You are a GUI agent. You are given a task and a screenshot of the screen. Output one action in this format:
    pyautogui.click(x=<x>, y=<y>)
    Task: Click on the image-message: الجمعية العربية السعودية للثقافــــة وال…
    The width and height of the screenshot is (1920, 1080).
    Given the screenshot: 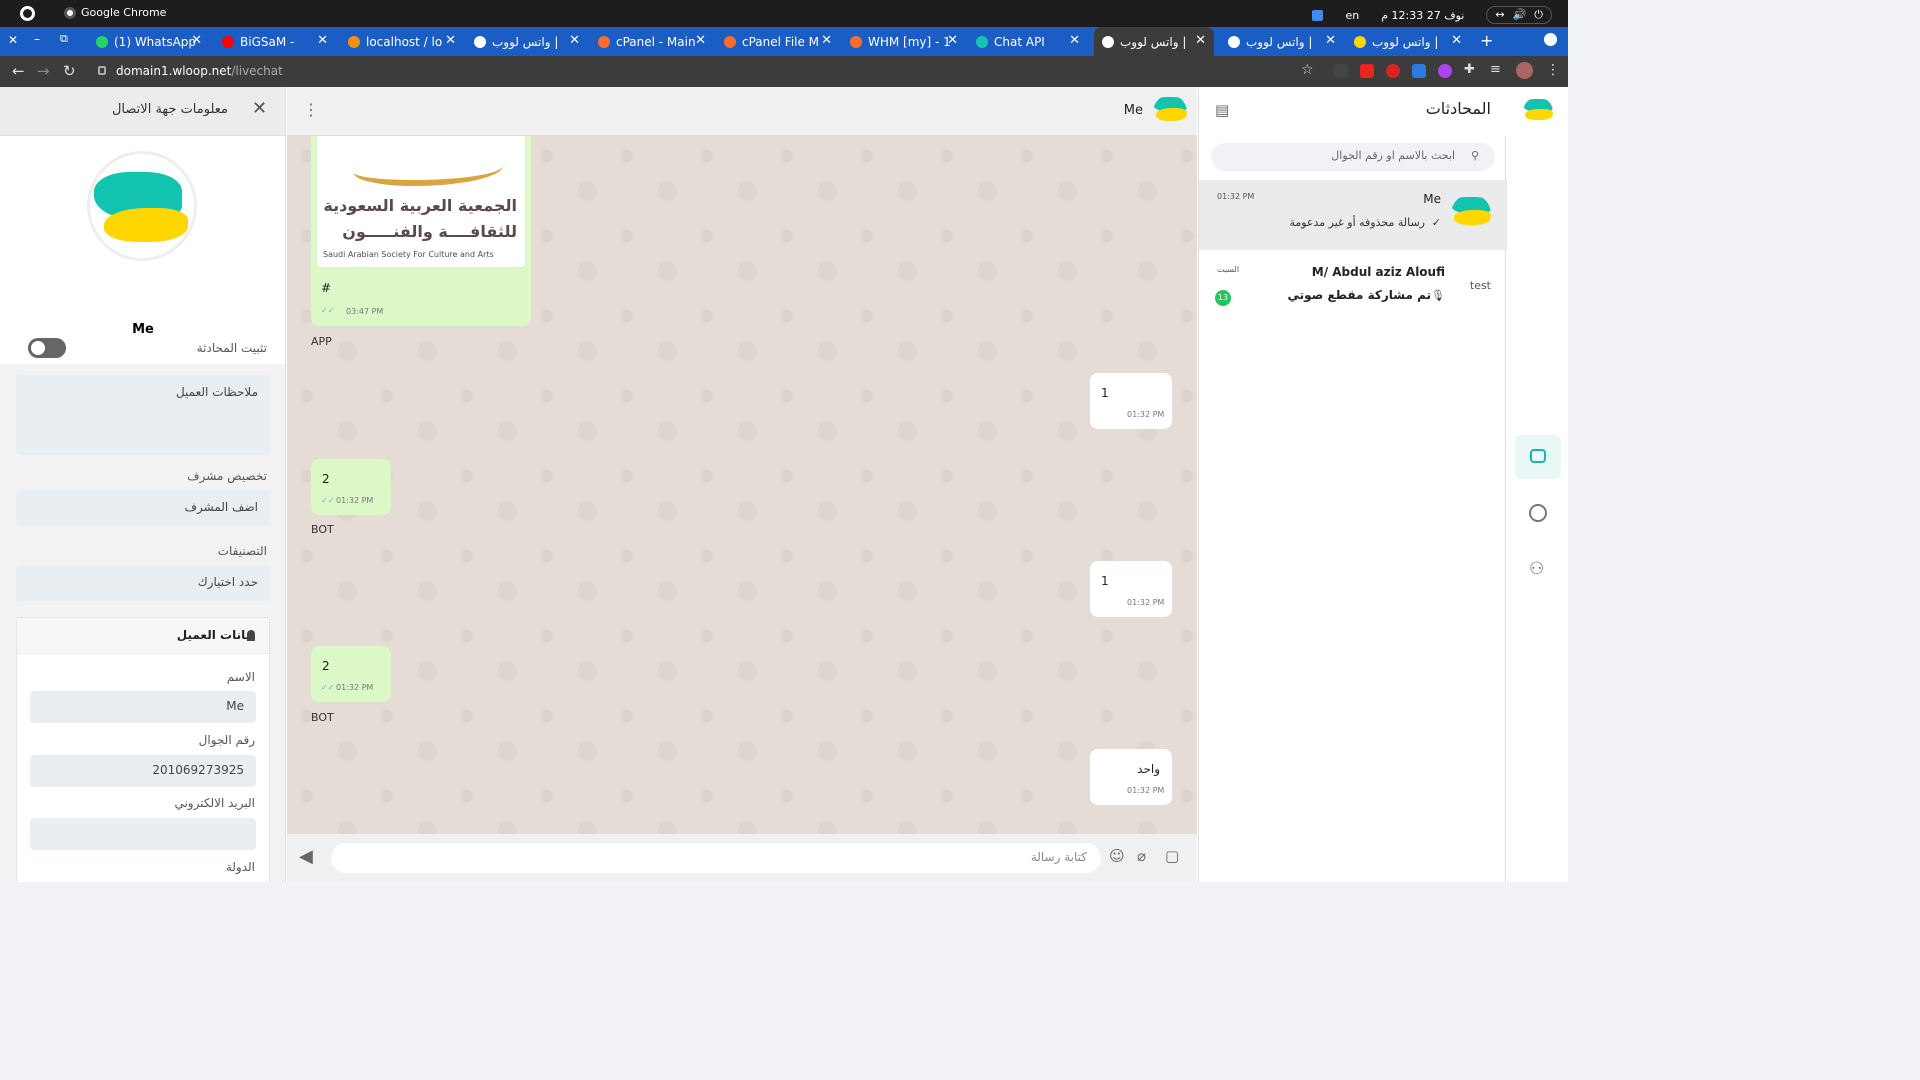 What is the action you would take?
    pyautogui.click(x=421, y=231)
    